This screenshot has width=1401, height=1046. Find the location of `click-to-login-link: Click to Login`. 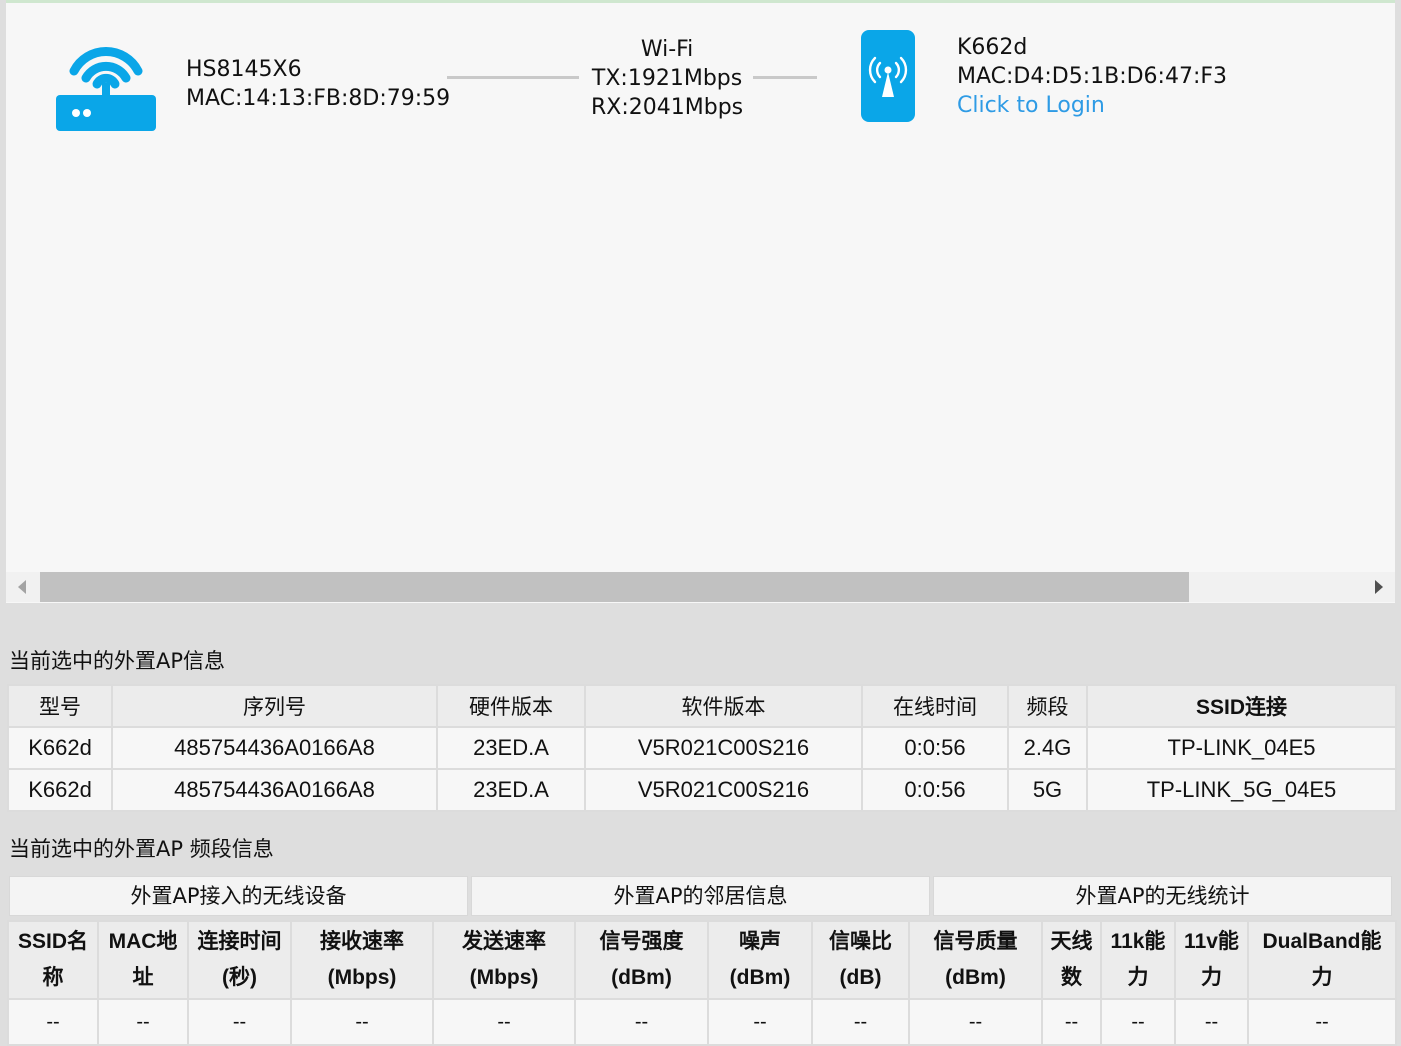

click-to-login-link: Click to Login is located at coordinates (1092, 105).